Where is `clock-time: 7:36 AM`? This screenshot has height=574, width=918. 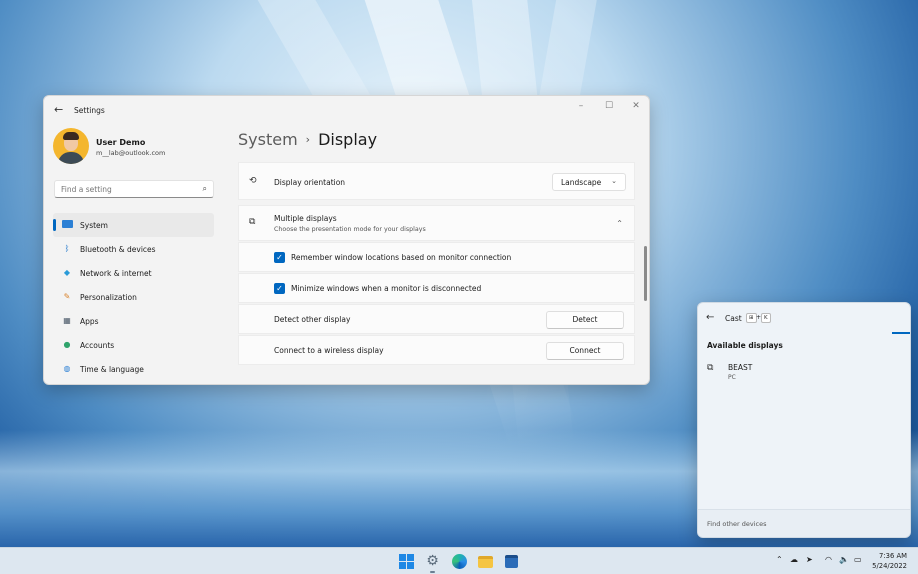
clock-time: 7:36 AM is located at coordinates (893, 556).